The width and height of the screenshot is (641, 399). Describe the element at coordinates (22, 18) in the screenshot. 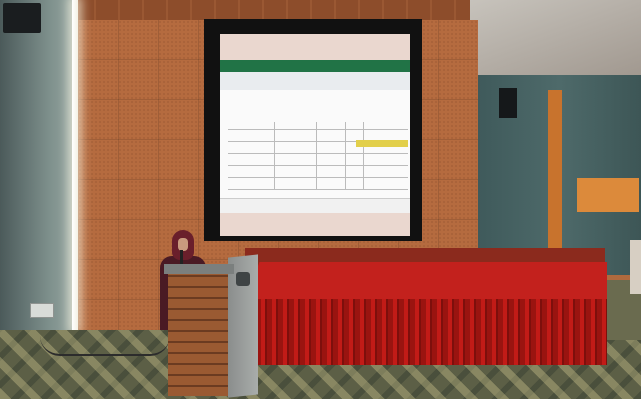

I see `left-speaker` at that location.